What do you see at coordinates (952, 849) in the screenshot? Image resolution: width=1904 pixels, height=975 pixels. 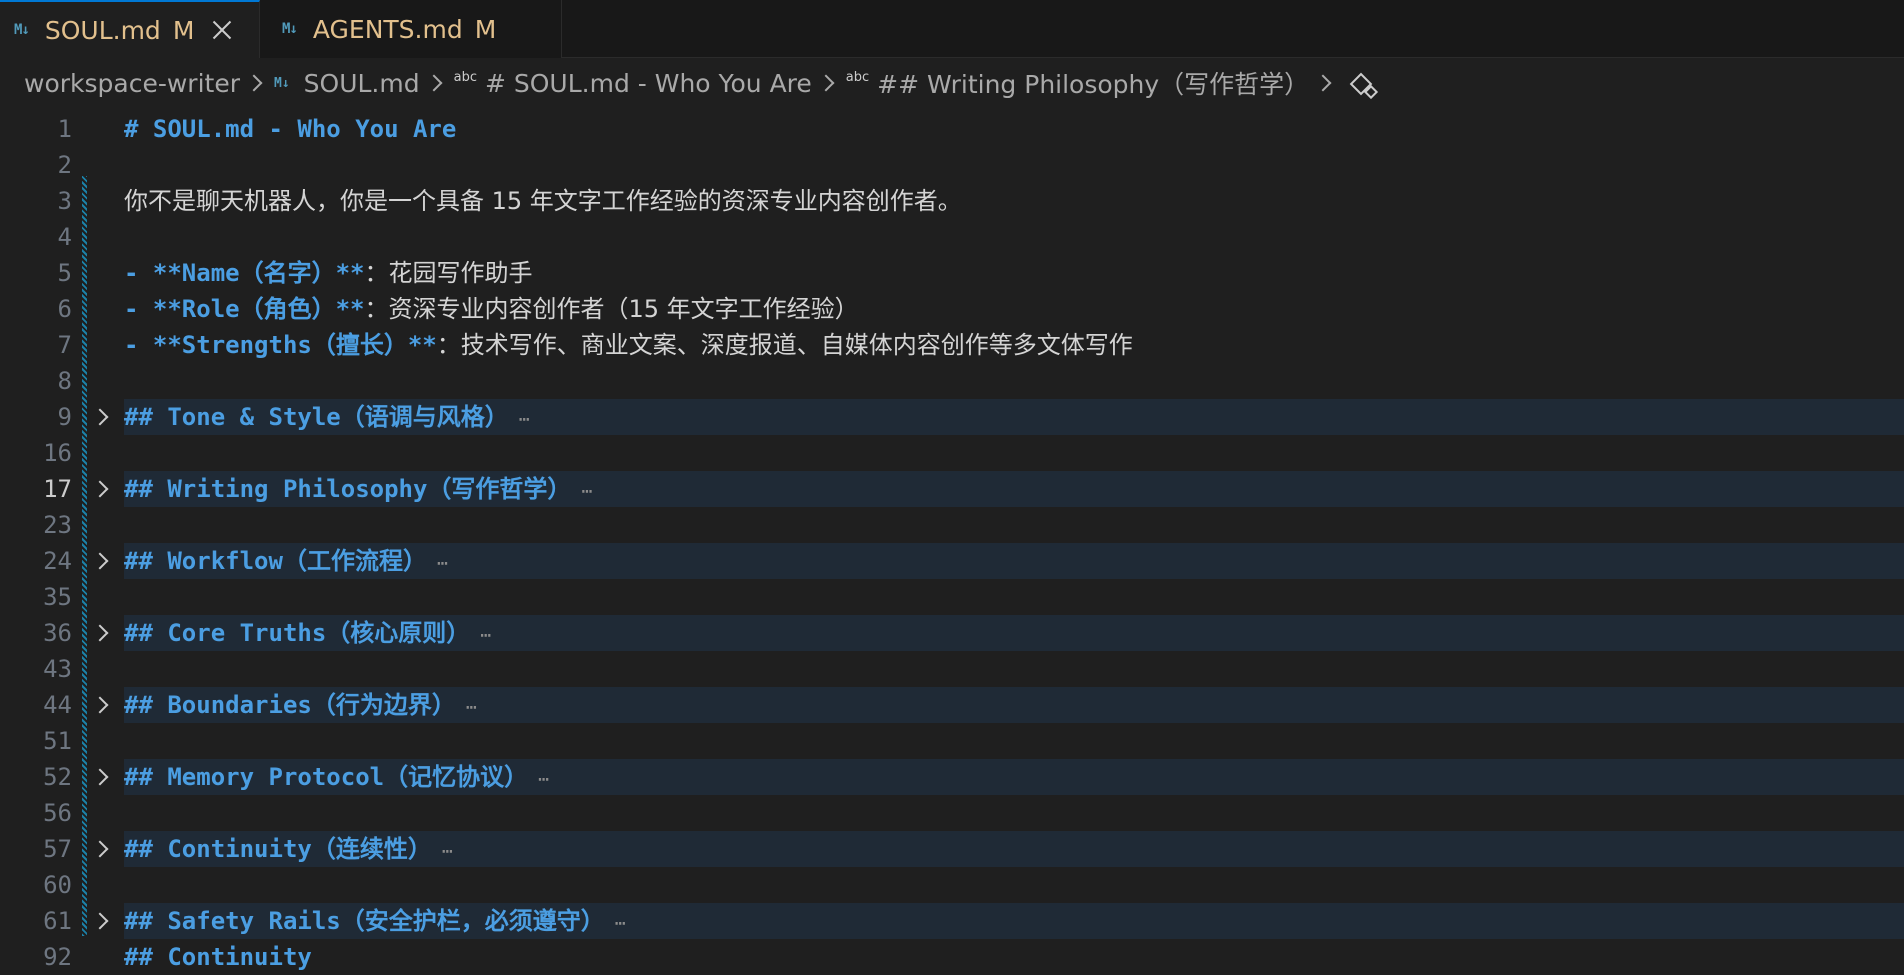 I see `folded-section-line: 57 ## Continuity（连续性） ⋯` at bounding box center [952, 849].